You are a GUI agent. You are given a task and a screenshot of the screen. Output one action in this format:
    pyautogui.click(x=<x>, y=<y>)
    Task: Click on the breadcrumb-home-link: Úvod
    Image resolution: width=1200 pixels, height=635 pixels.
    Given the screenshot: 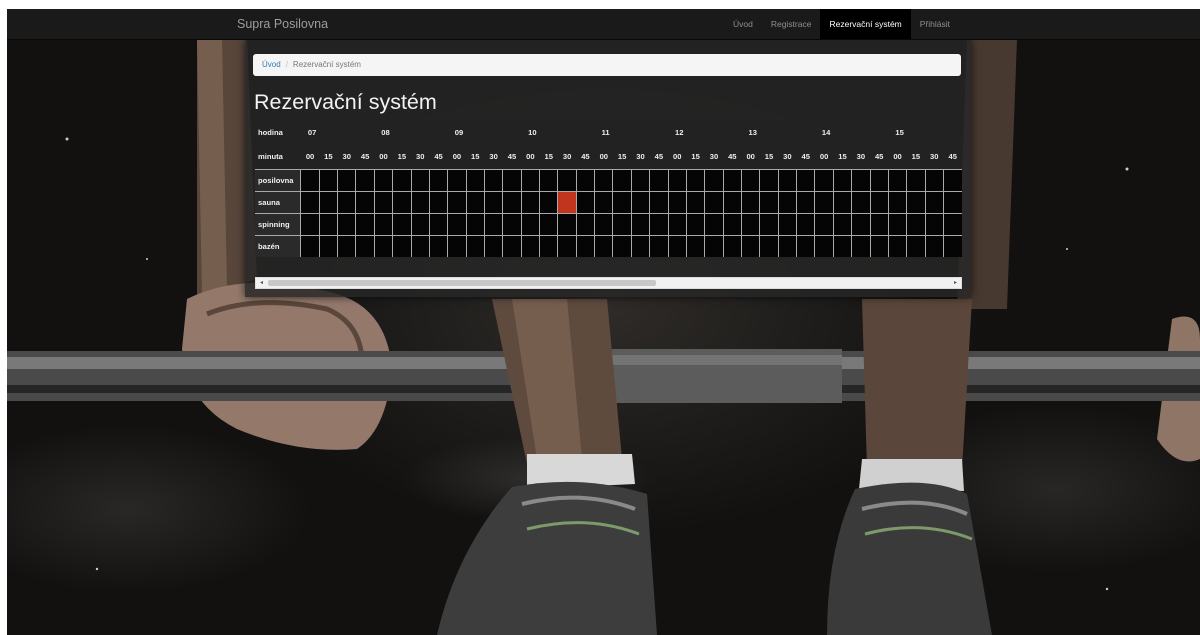 What is the action you would take?
    pyautogui.click(x=271, y=64)
    